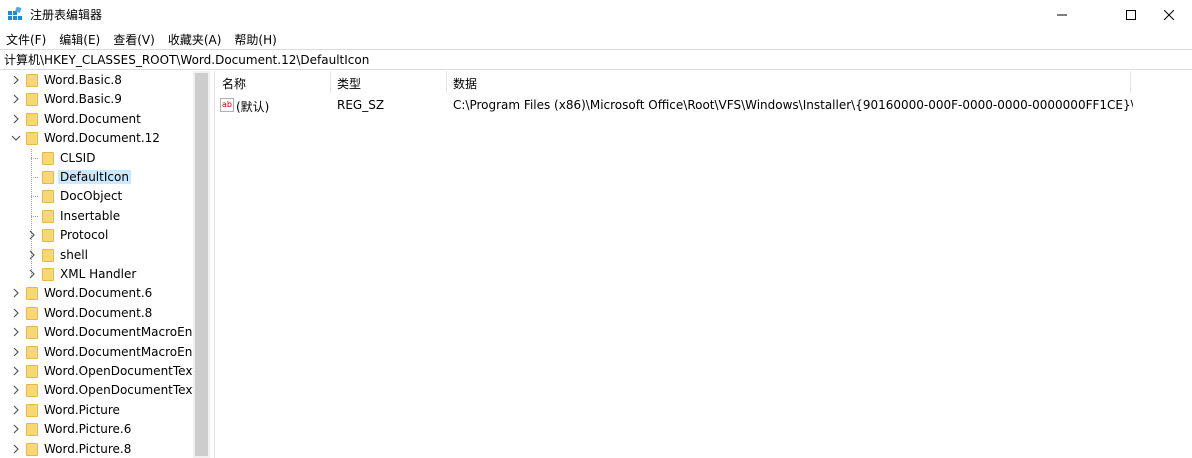 The height and width of the screenshot is (458, 1192). What do you see at coordinates (96, 449) in the screenshot?
I see `tree-item: Word.Picture.8` at bounding box center [96, 449].